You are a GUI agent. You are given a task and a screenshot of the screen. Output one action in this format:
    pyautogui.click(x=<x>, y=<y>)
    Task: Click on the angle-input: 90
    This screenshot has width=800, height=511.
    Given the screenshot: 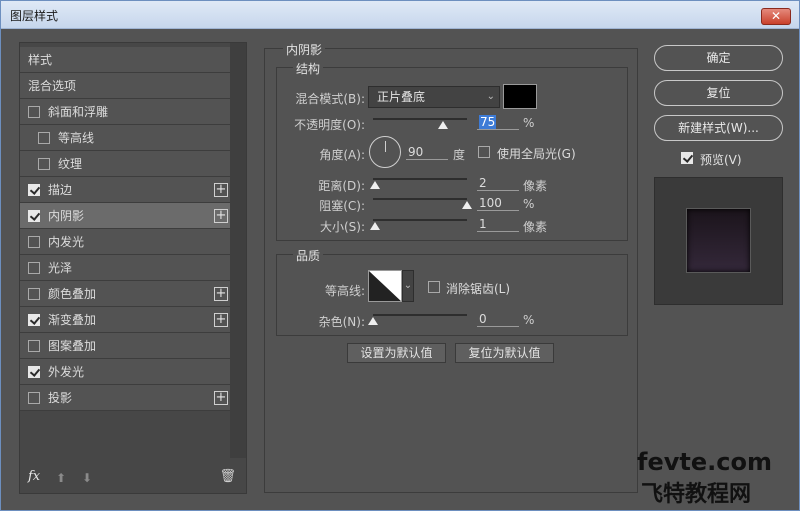 What is the action you would take?
    pyautogui.click(x=427, y=152)
    